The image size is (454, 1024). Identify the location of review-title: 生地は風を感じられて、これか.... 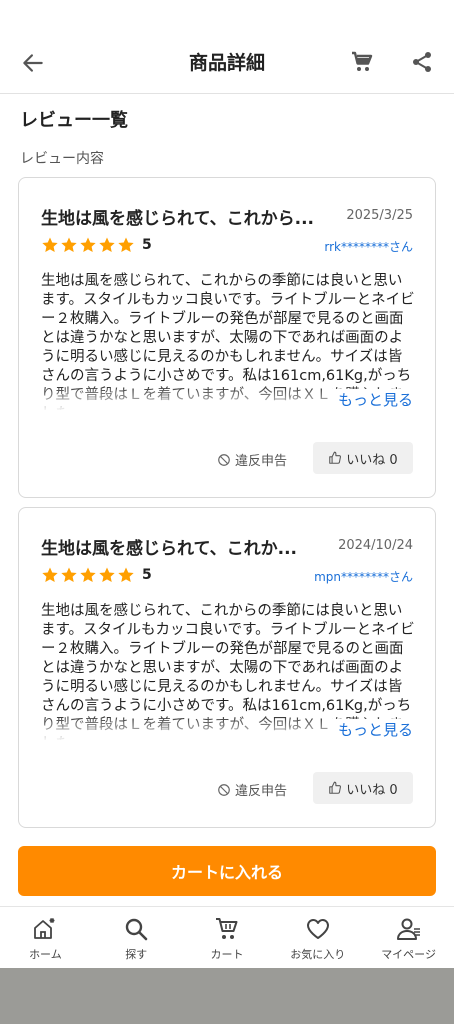
(169, 549).